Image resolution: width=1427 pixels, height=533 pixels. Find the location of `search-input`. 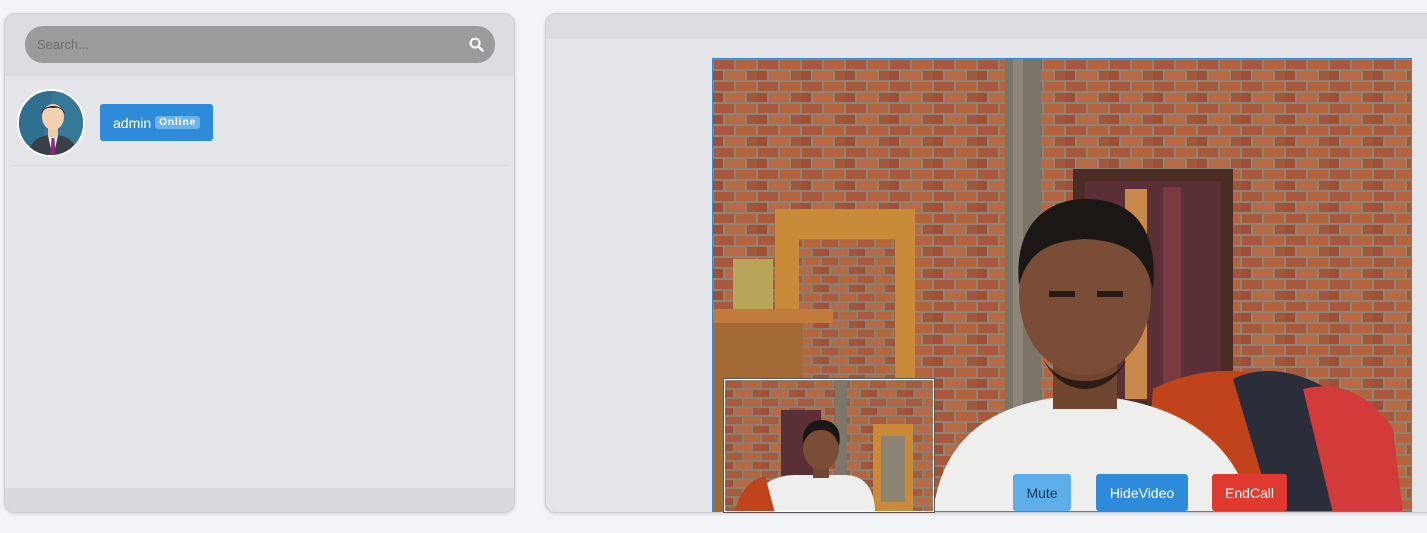

search-input is located at coordinates (247, 44).